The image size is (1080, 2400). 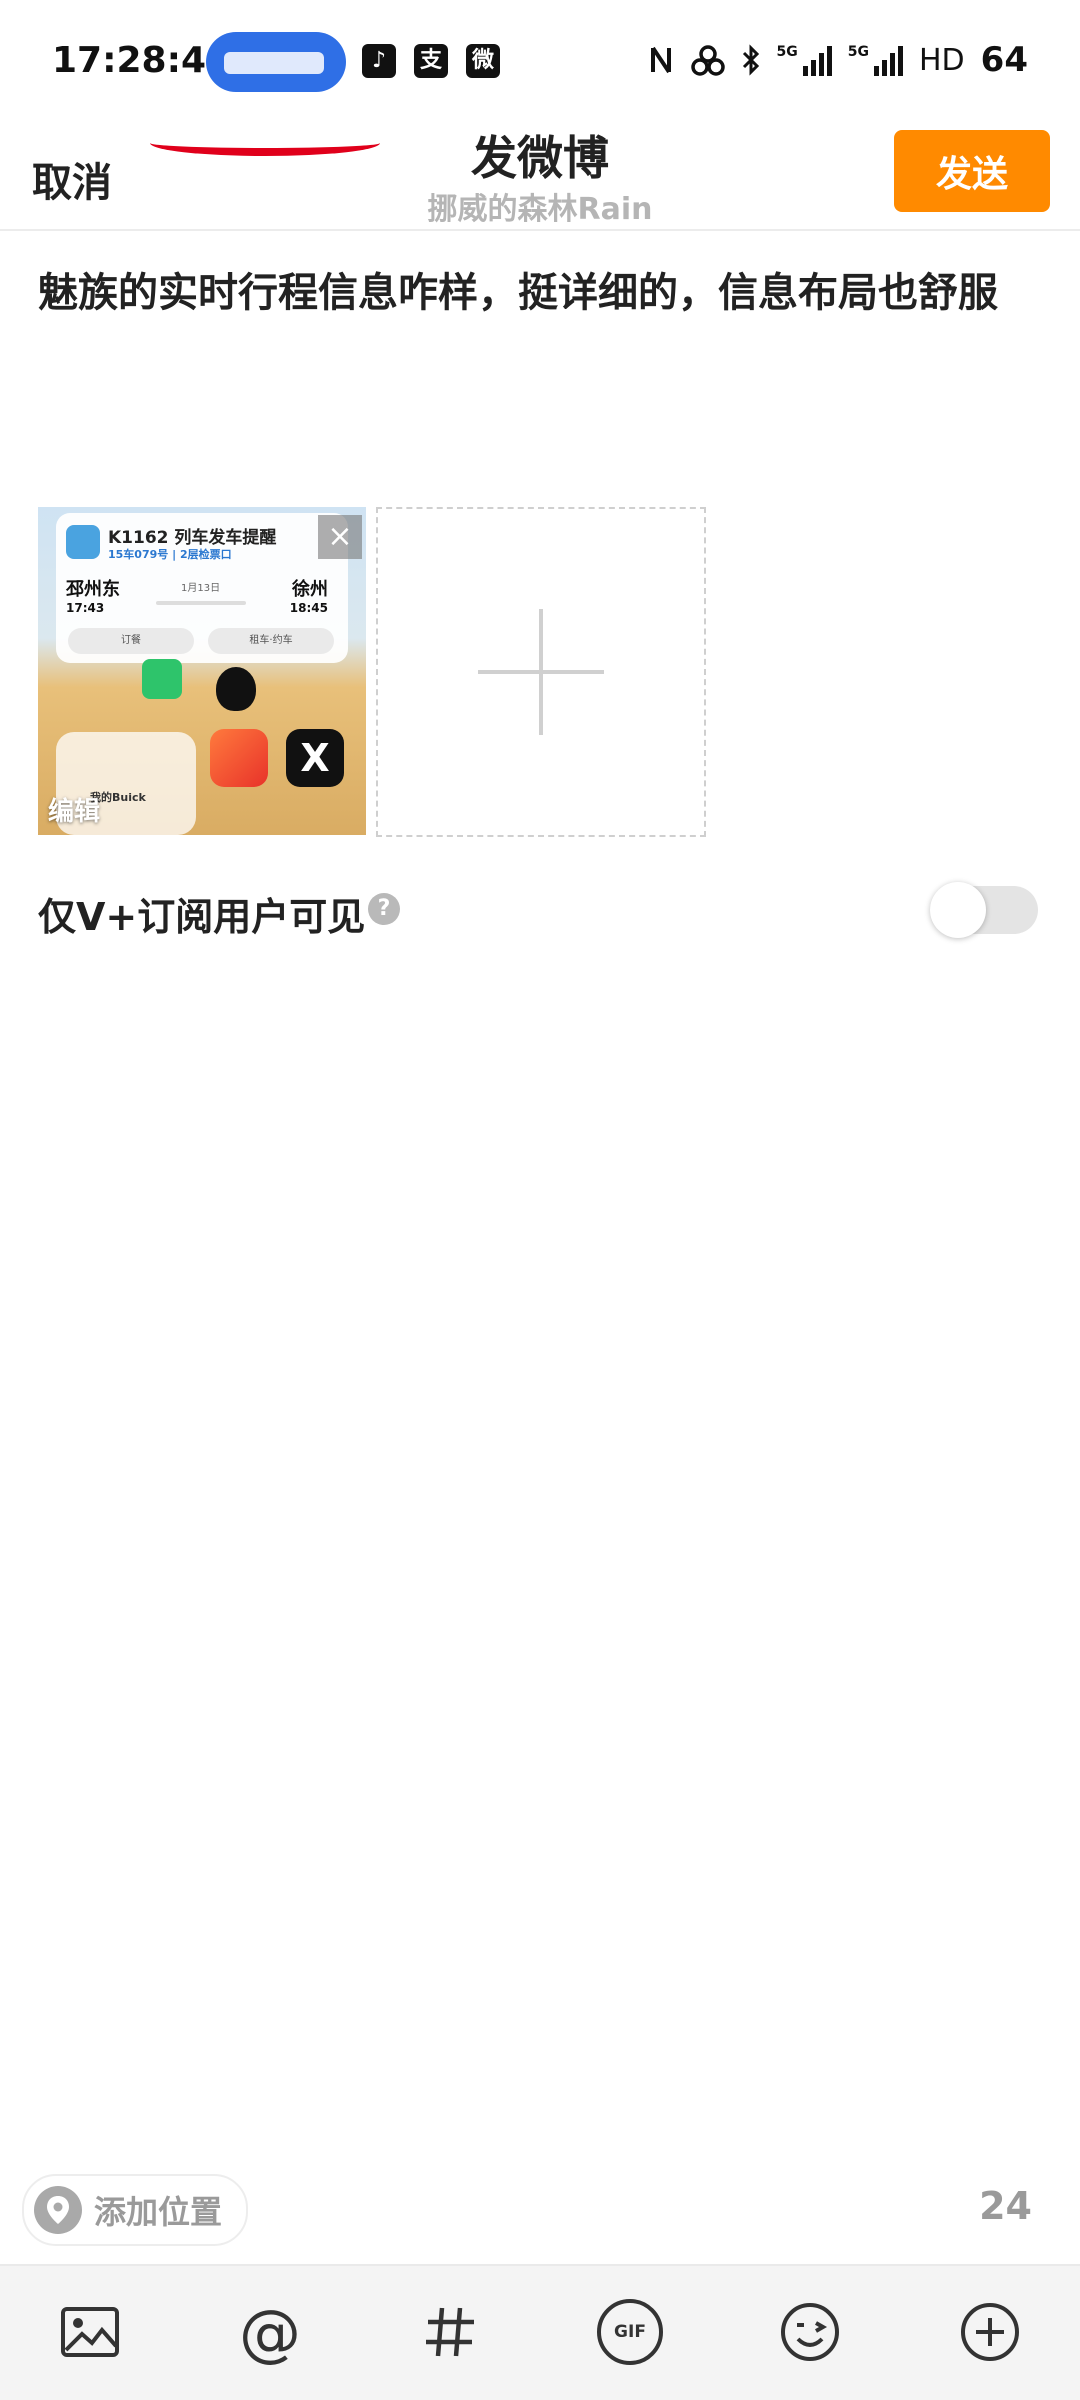 What do you see at coordinates (202, 917) in the screenshot?
I see `vip-visibility-label: 仅V+订阅用户可见` at bounding box center [202, 917].